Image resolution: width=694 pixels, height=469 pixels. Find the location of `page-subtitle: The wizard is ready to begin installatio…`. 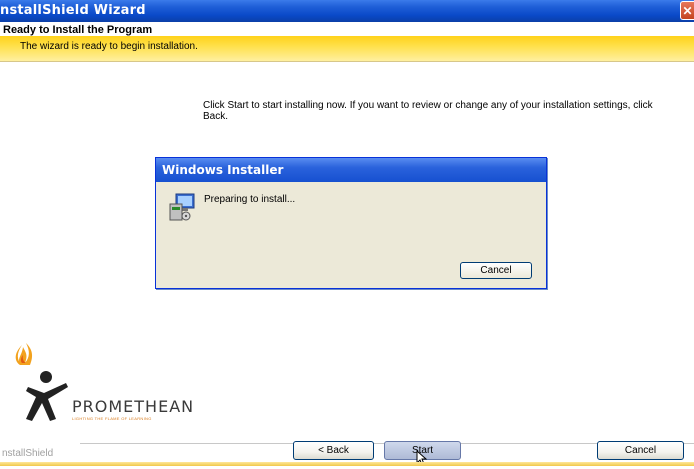

page-subtitle: The wizard is ready to begin installatio… is located at coordinates (109, 46).